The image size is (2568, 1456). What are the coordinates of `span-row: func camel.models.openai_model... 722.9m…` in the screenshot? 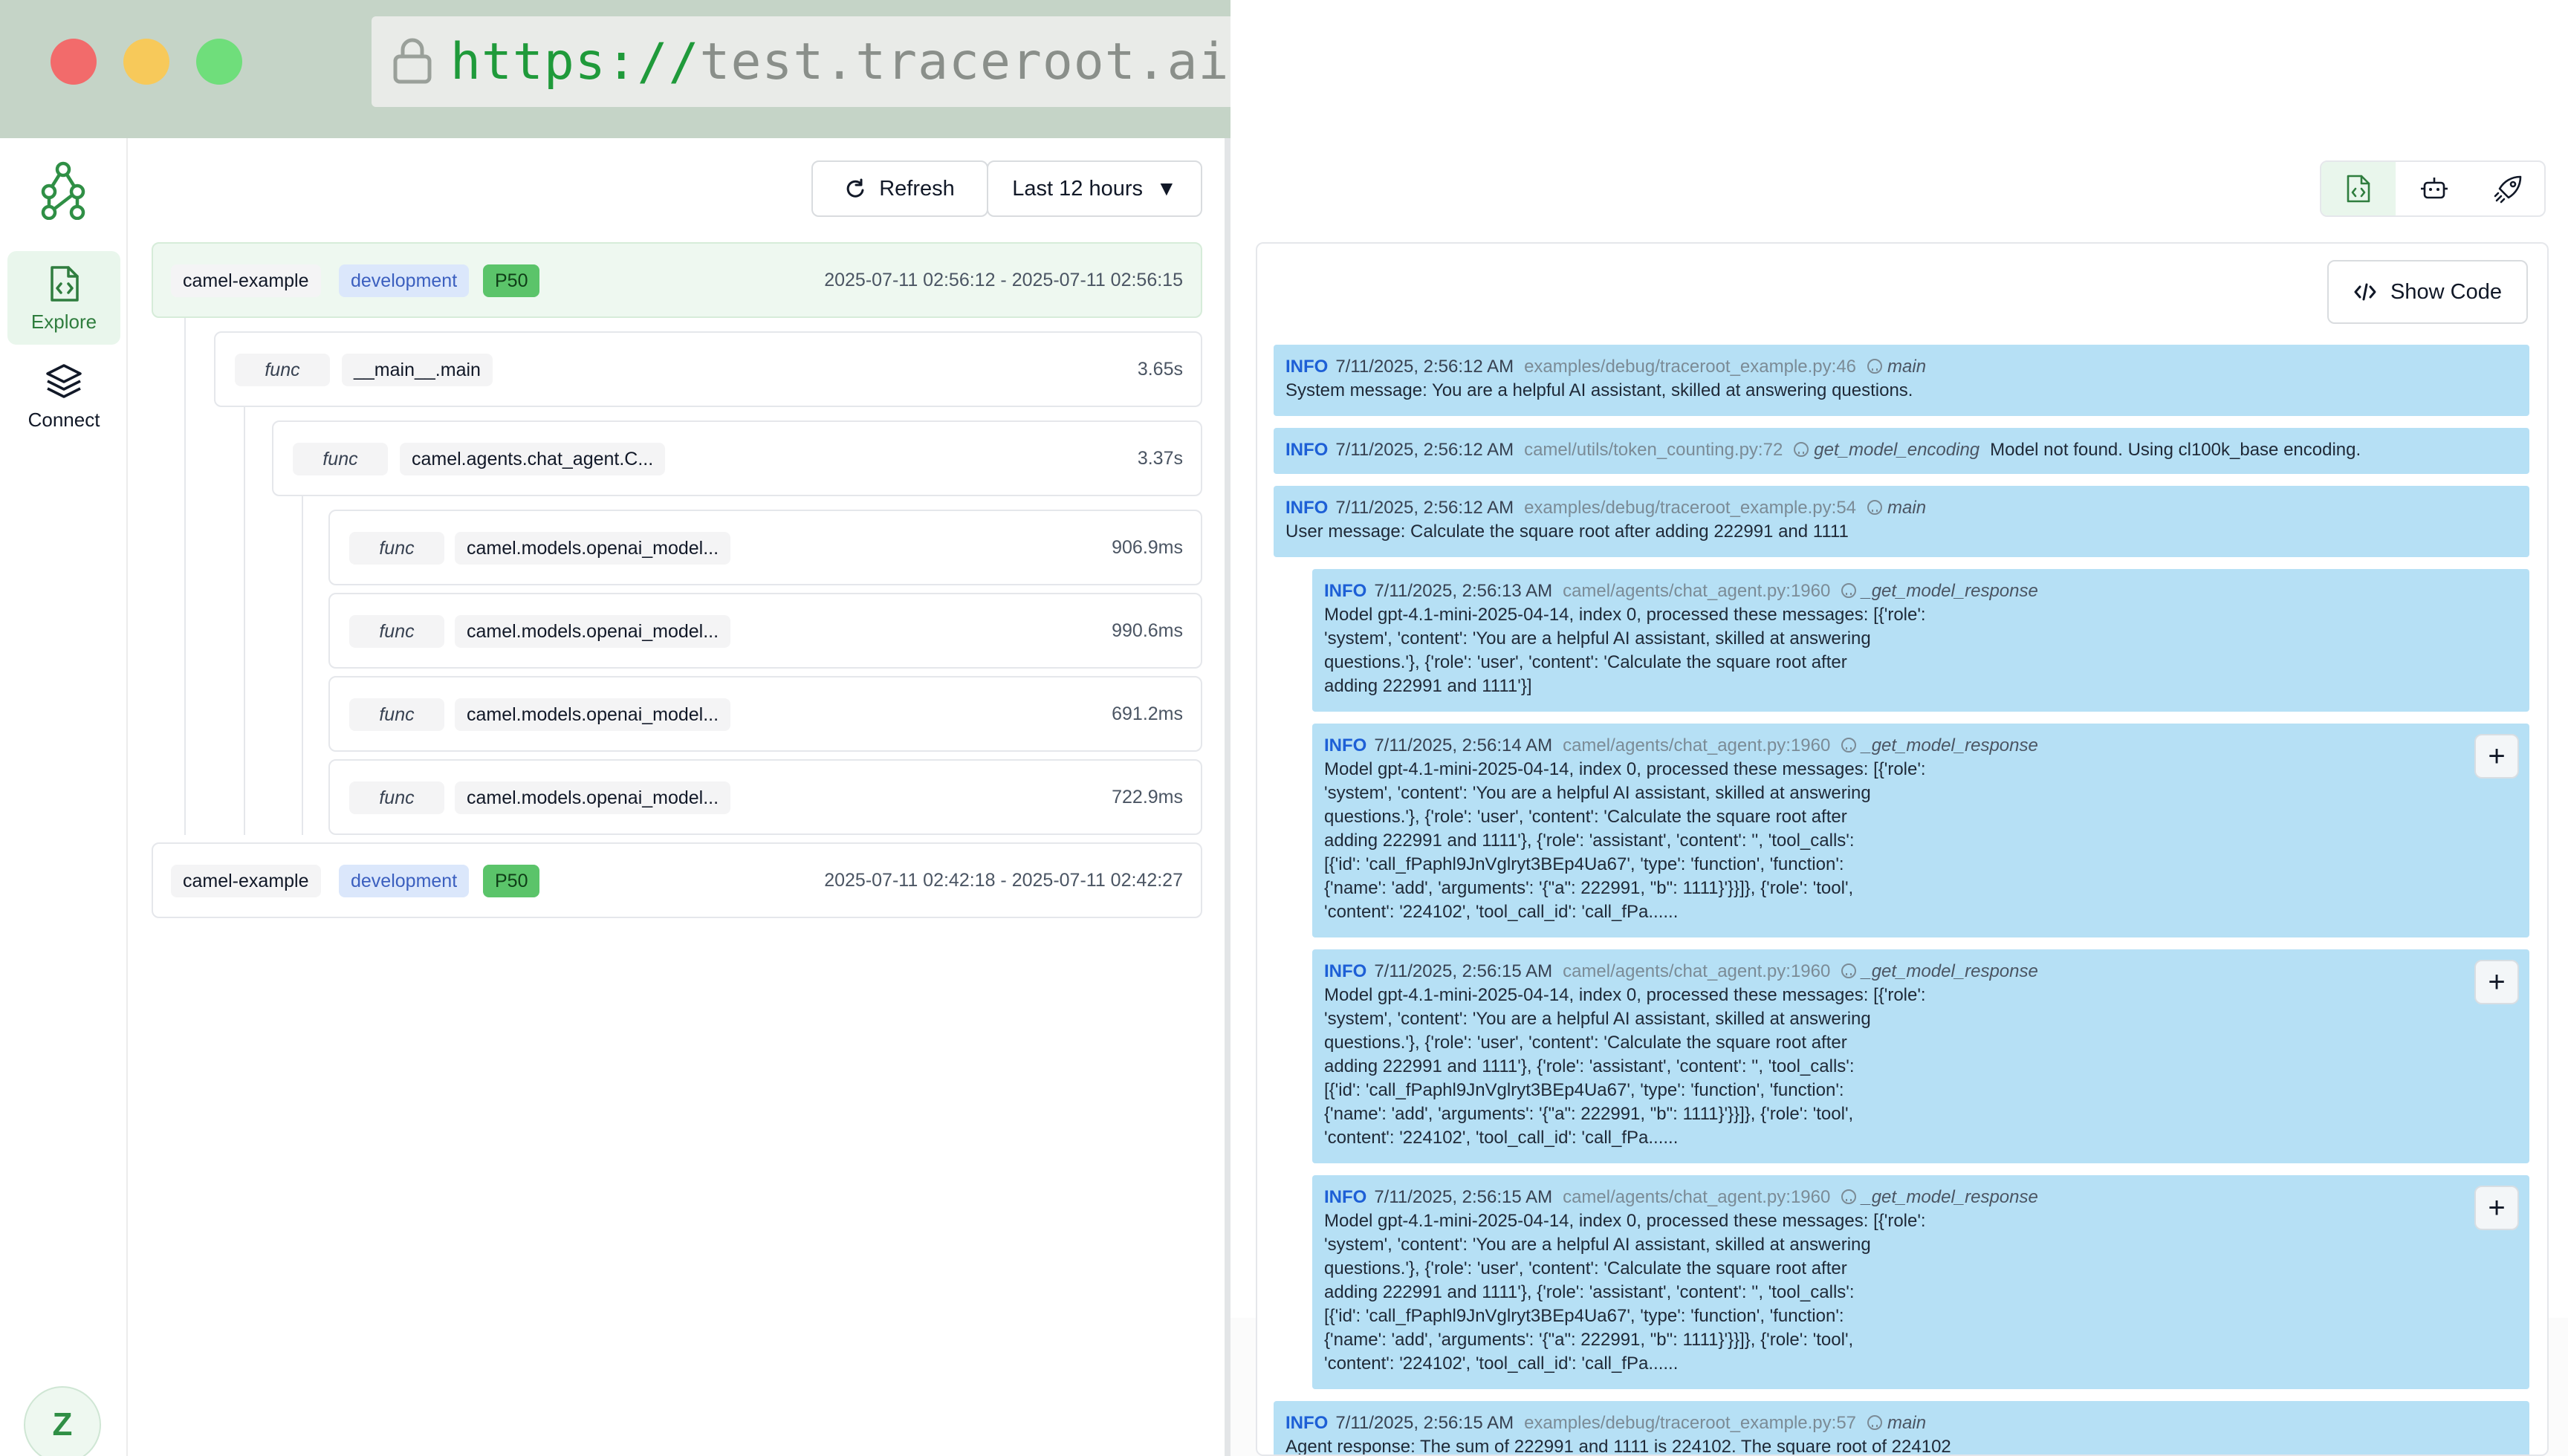 It's located at (765, 797).